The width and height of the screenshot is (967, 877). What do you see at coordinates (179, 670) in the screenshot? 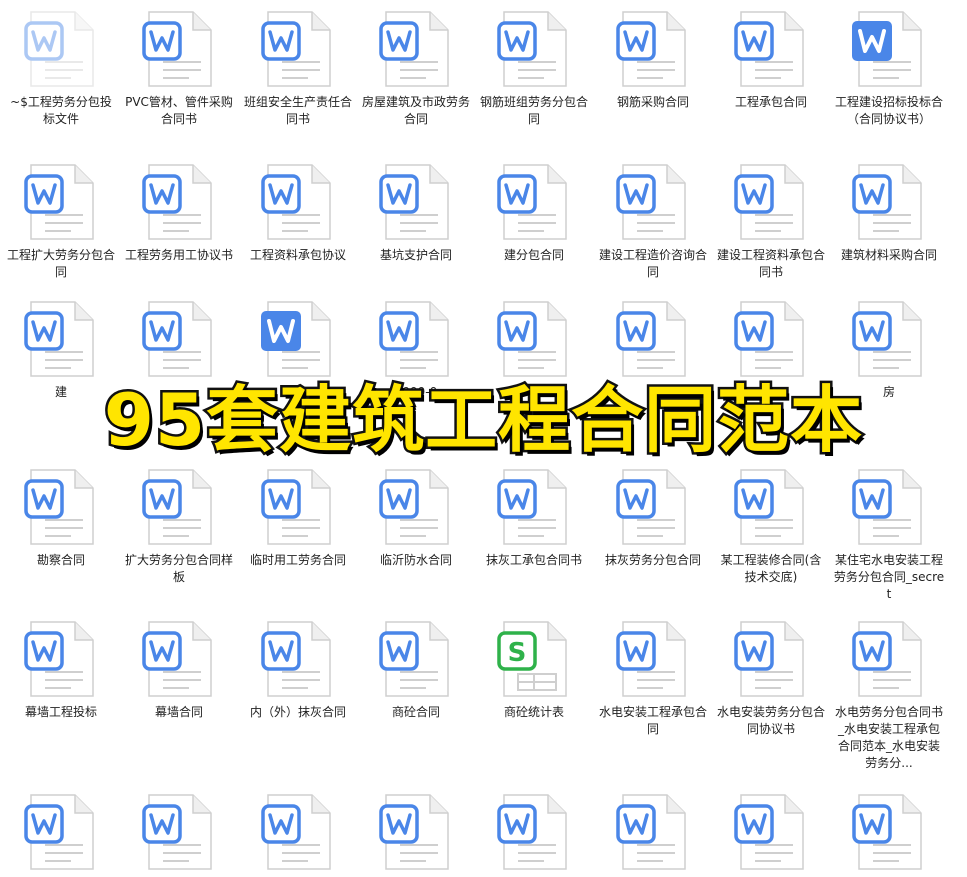
I see `file-item: 幕墙合同` at bounding box center [179, 670].